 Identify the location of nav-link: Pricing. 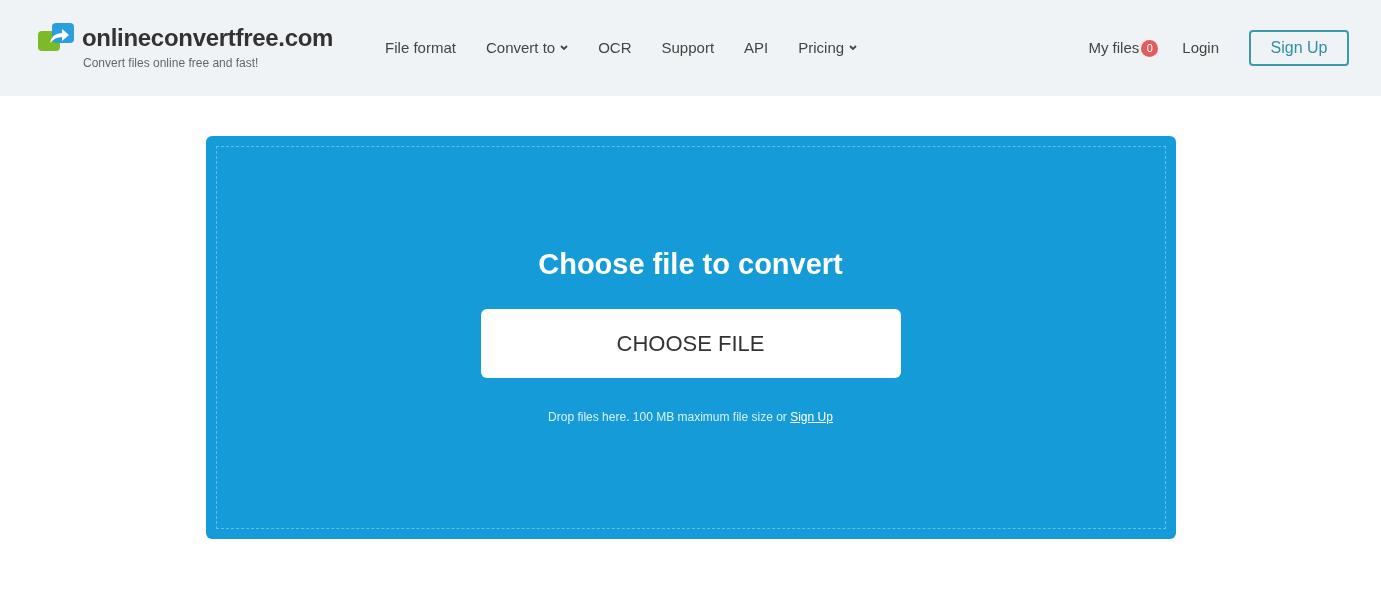
(828, 48).